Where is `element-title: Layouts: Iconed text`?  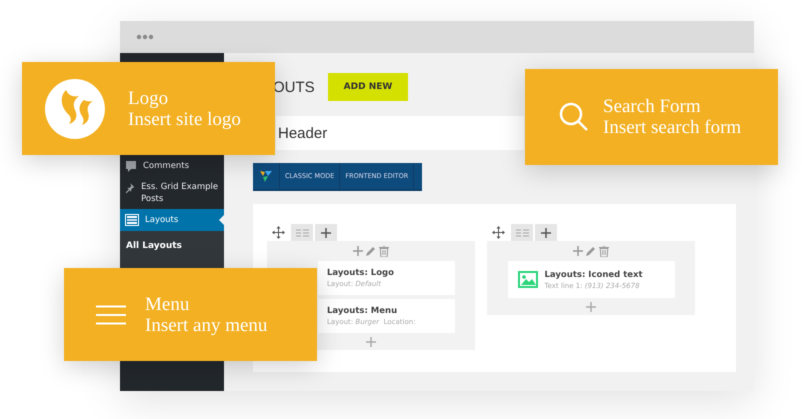 element-title: Layouts: Iconed text is located at coordinates (593, 274).